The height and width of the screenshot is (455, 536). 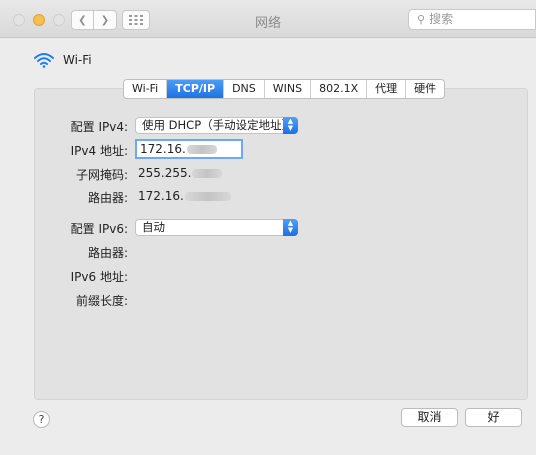 I want to click on help-button: ?, so click(x=41, y=419).